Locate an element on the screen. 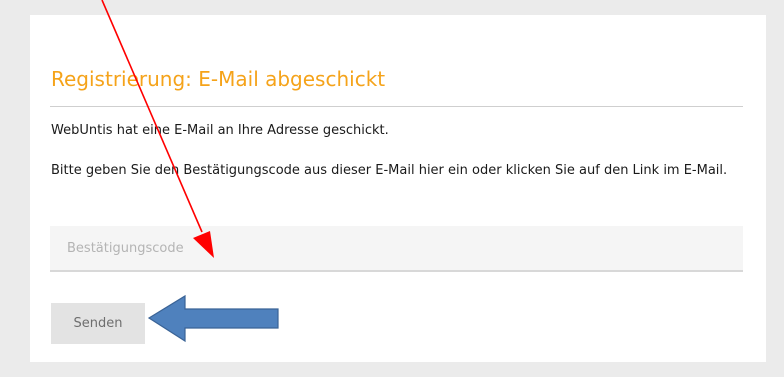 The image size is (784, 377). confirmation-code-input is located at coordinates (396, 249).